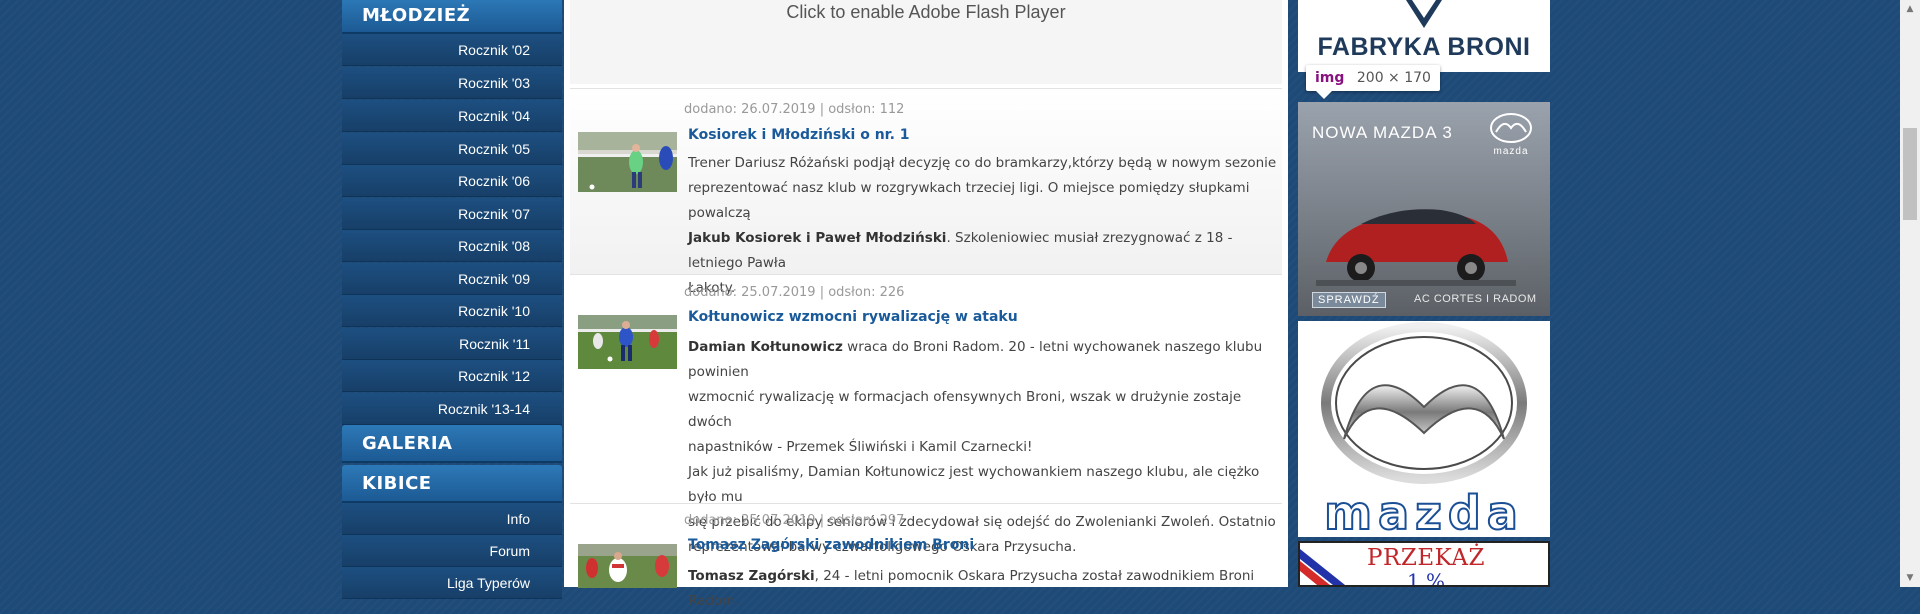 The image size is (1920, 614). I want to click on mazda-wordmark: mazda, so click(1424, 513).